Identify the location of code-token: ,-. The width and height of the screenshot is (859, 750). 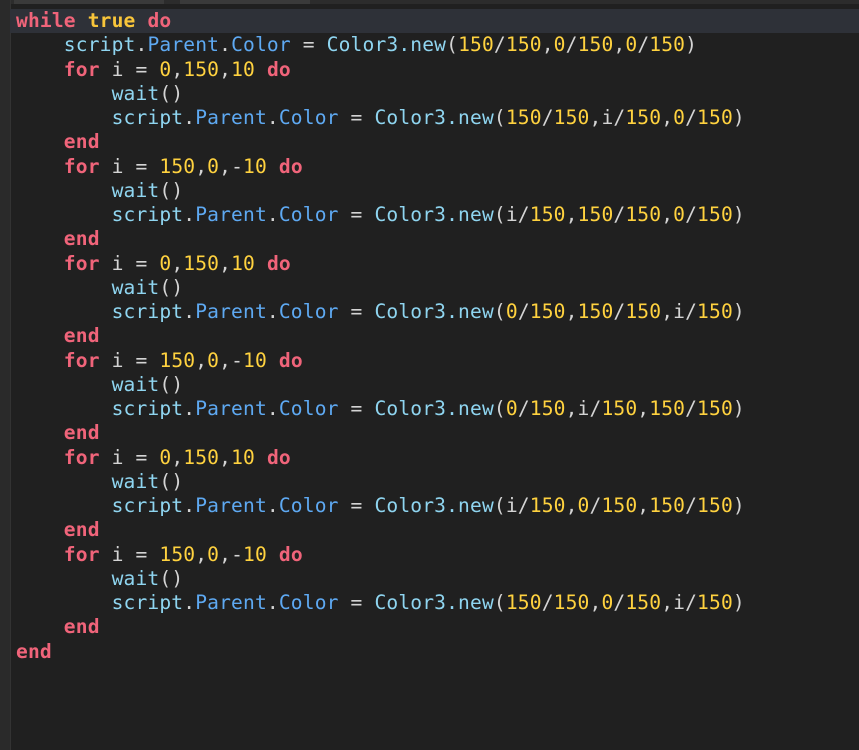
(231, 360).